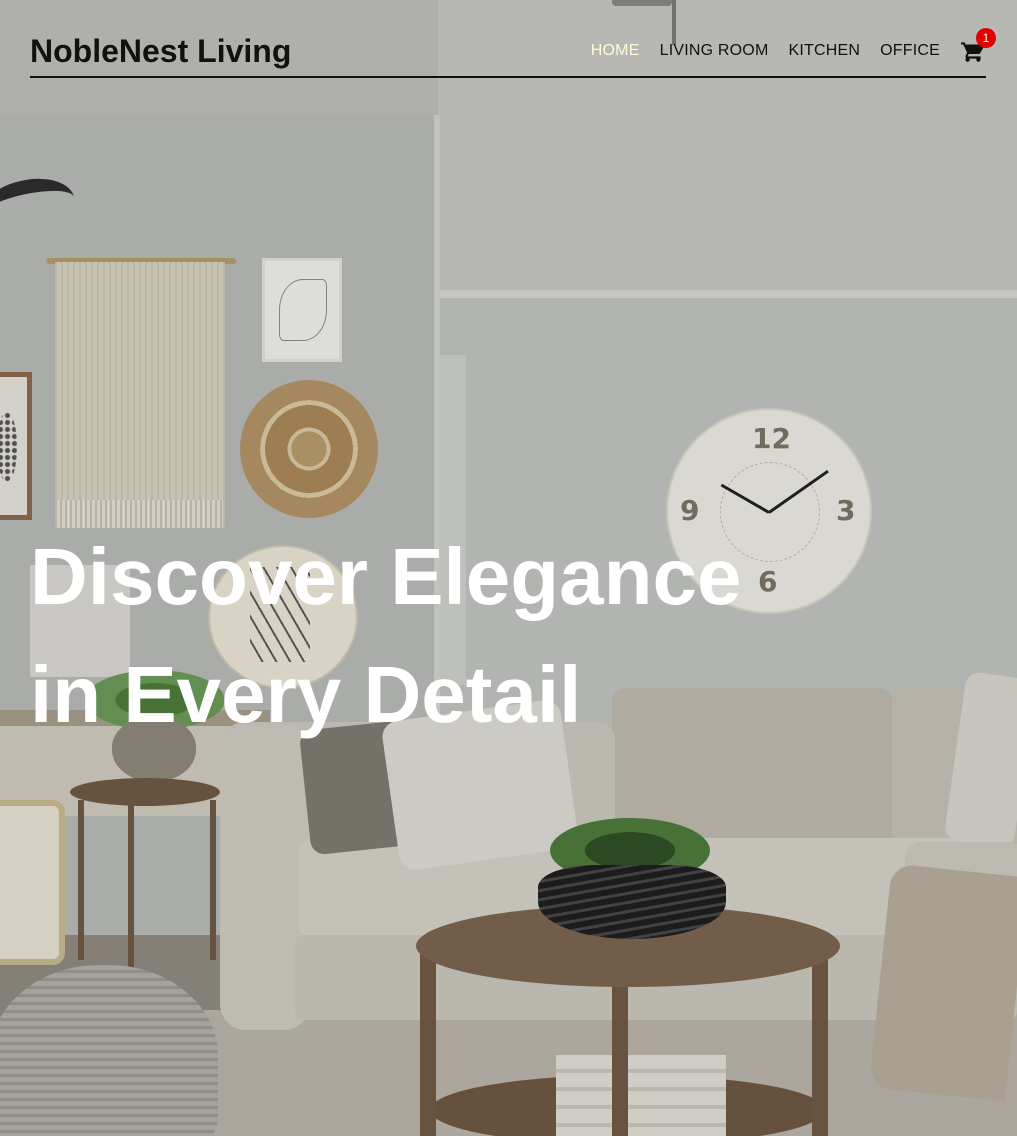  I want to click on cart-count-badge: 1, so click(986, 38).